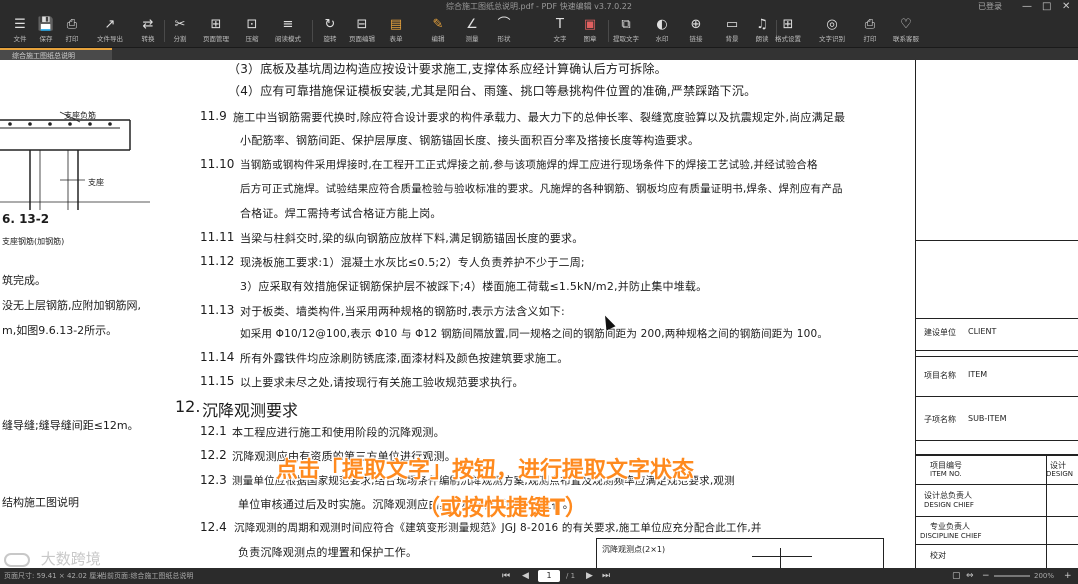  I want to click on close-button: ✕, so click(1066, 7).